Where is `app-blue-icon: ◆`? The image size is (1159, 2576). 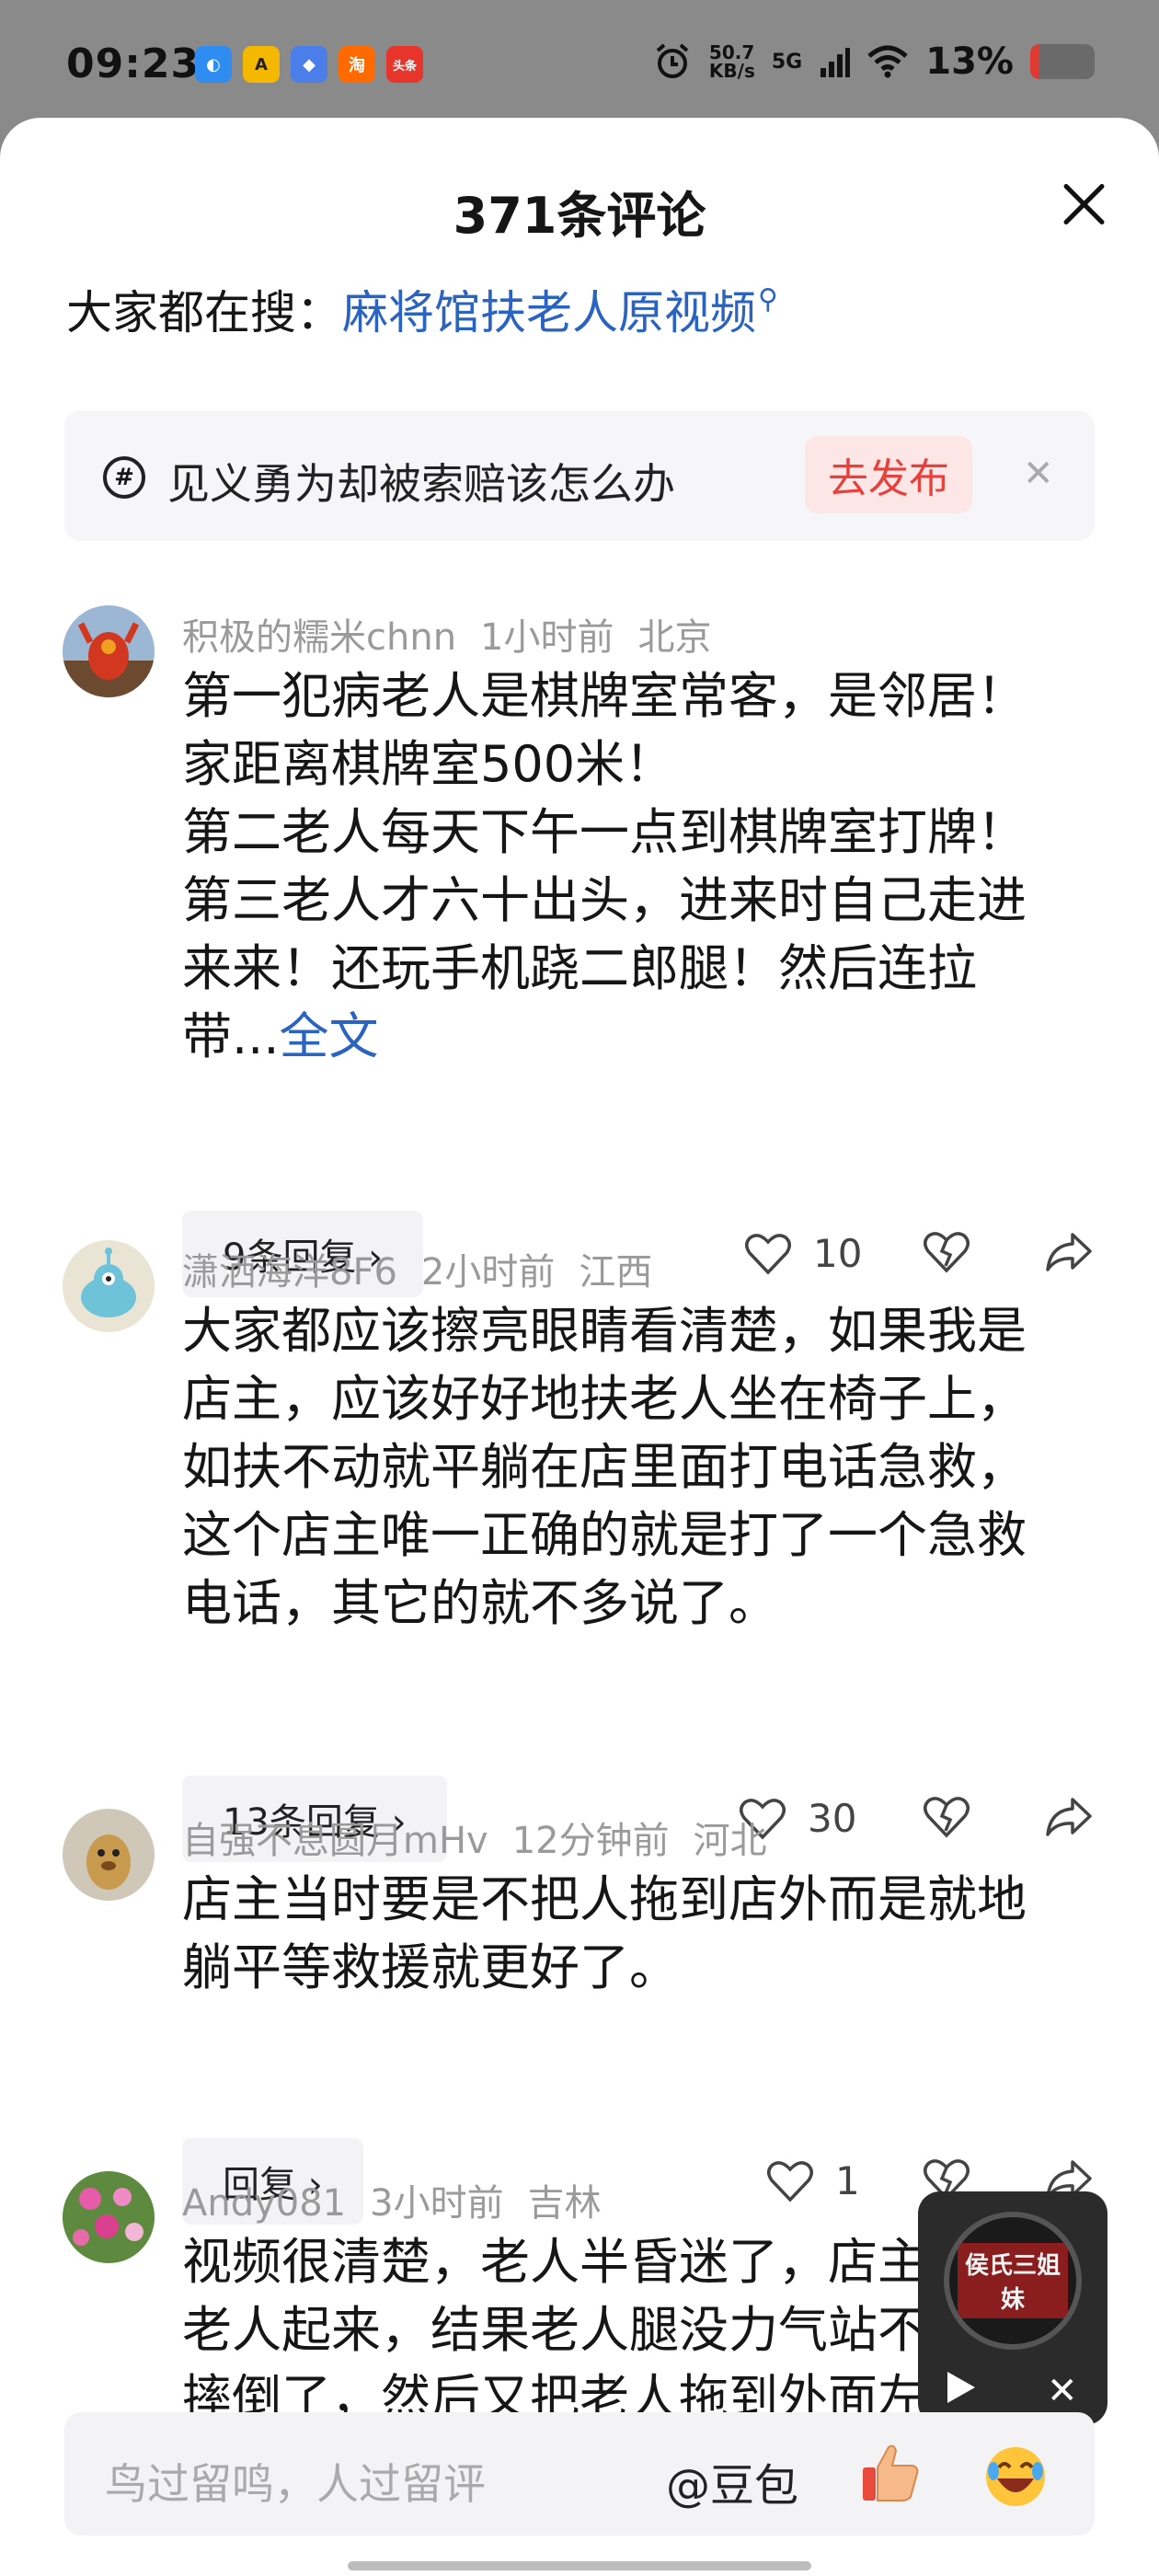
app-blue-icon: ◆ is located at coordinates (309, 64).